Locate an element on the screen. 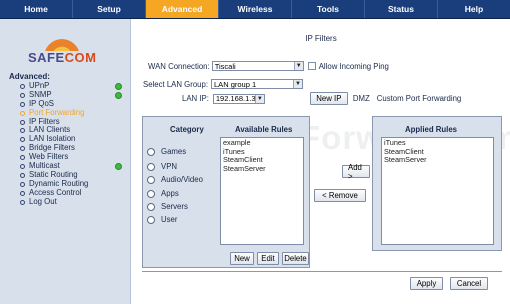 Image resolution: width=510 pixels, height=304 pixels. tab-setup: Setup is located at coordinates (109, 9).